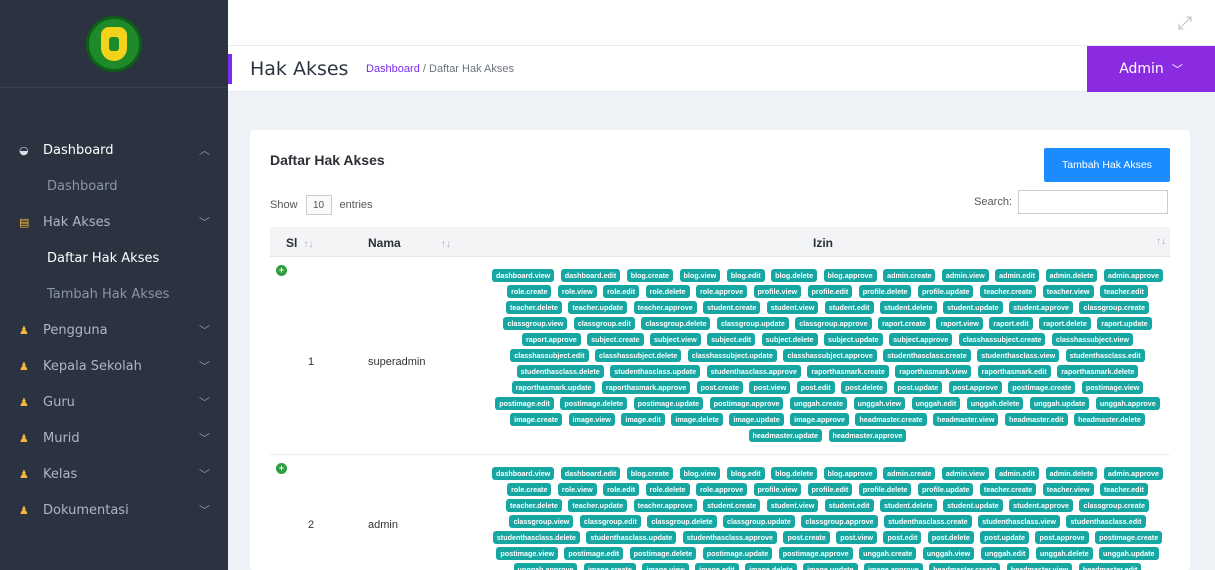 The height and width of the screenshot is (570, 1215). What do you see at coordinates (598, 307) in the screenshot?
I see `permission-badge: teacher.update` at bounding box center [598, 307].